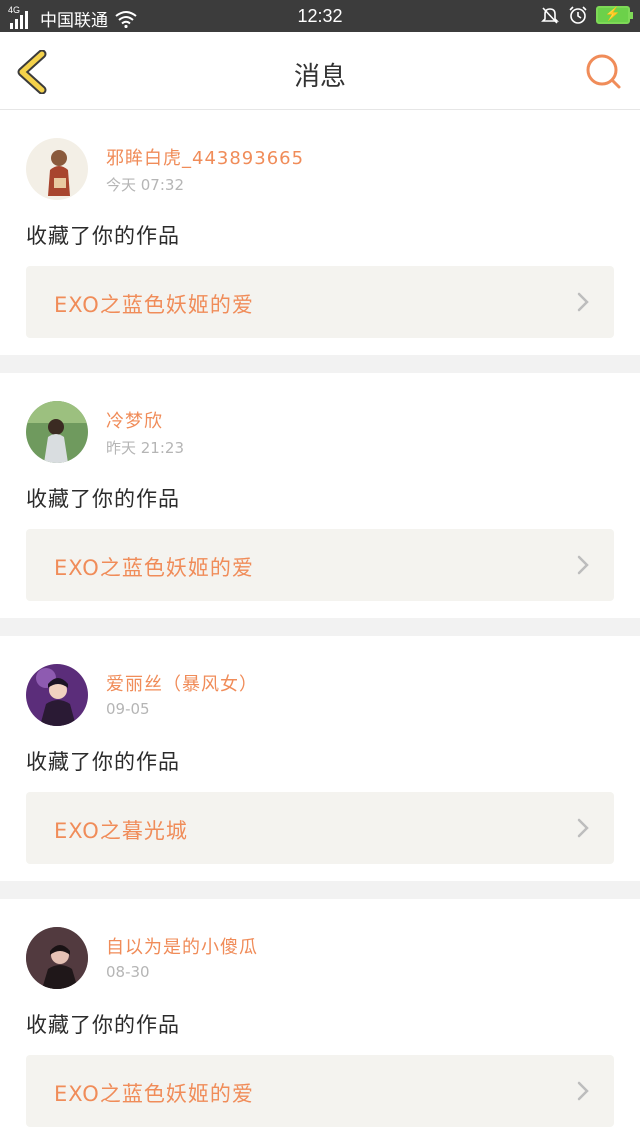 This screenshot has width=640, height=1138. Describe the element at coordinates (320, 828) in the screenshot. I see `work-link: EXO之暮光城` at that location.